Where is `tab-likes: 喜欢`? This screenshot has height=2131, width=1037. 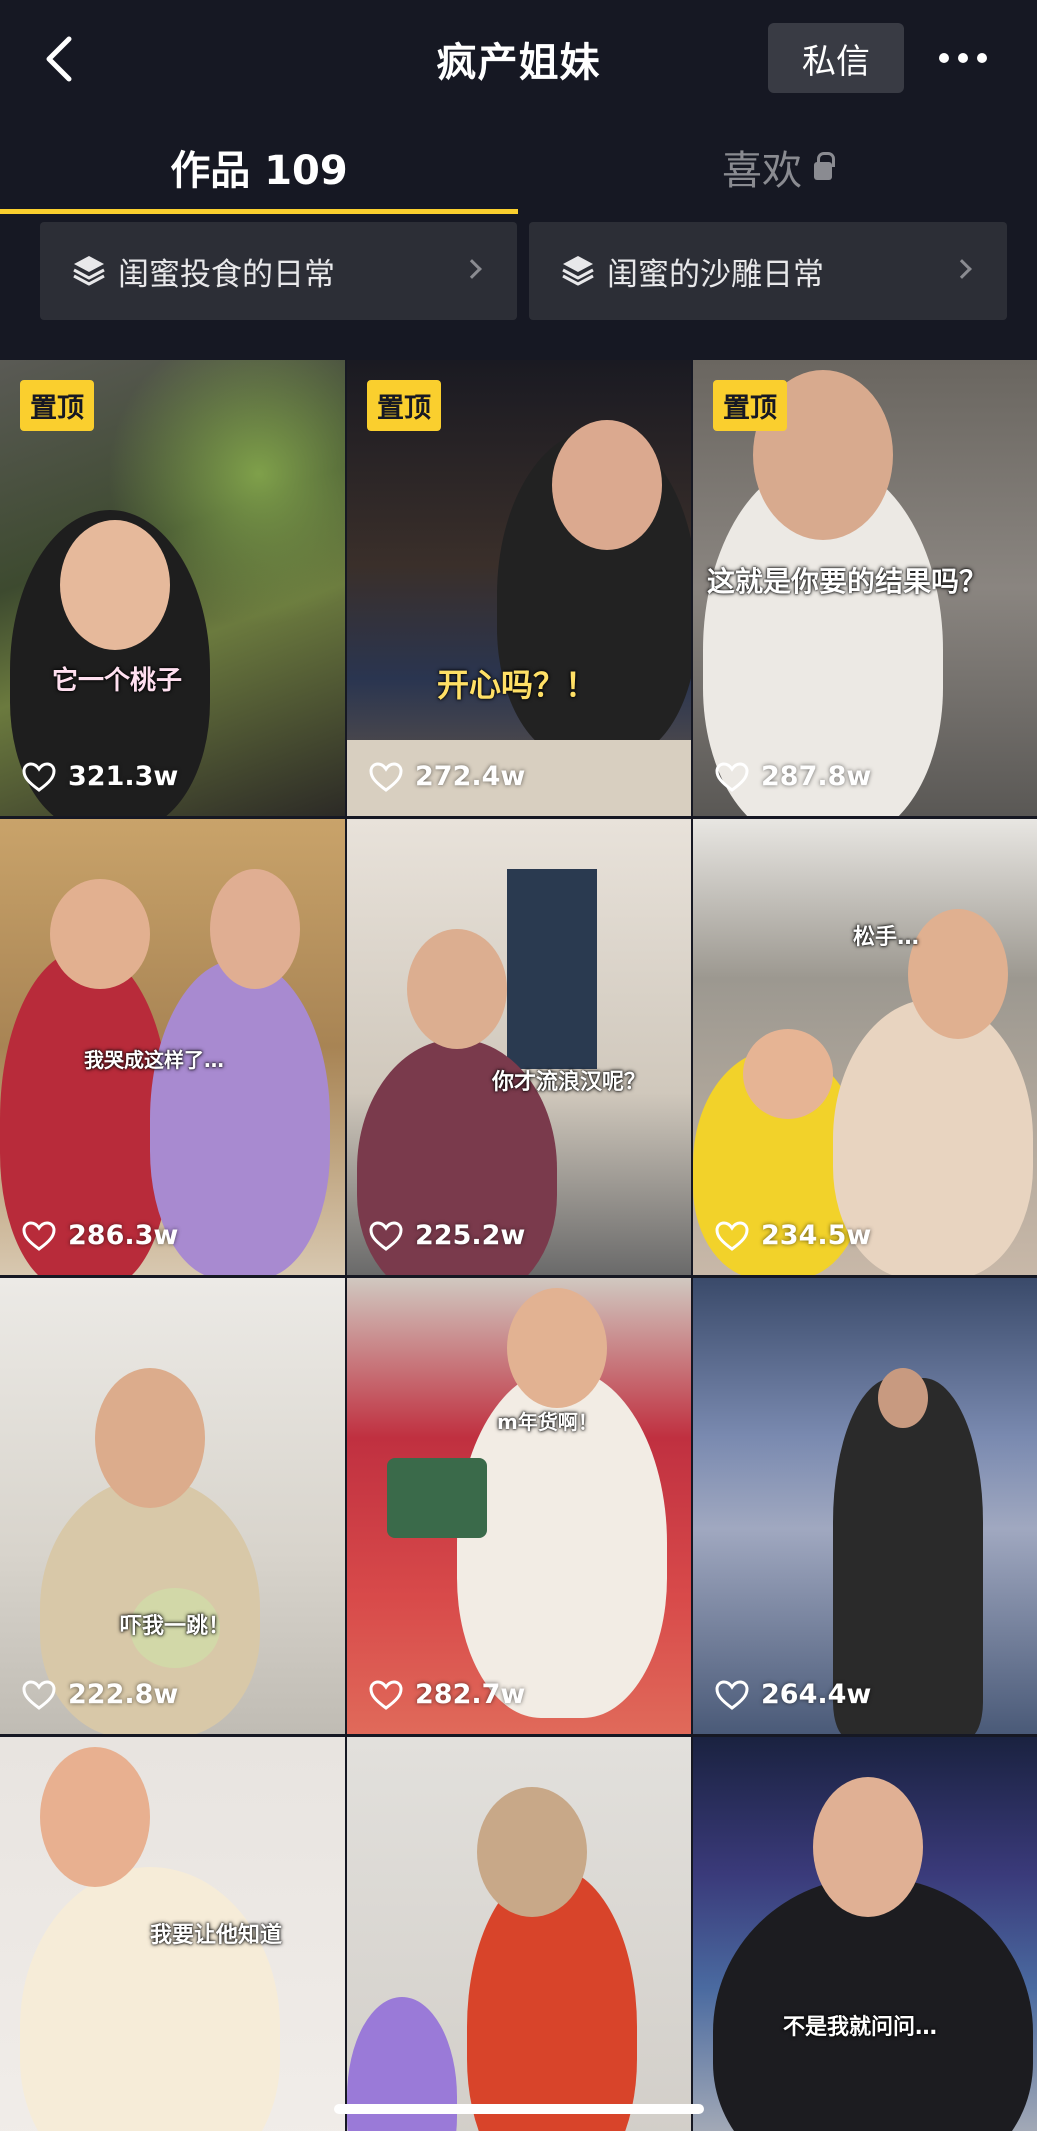 tab-likes: 喜欢 is located at coordinates (777, 167).